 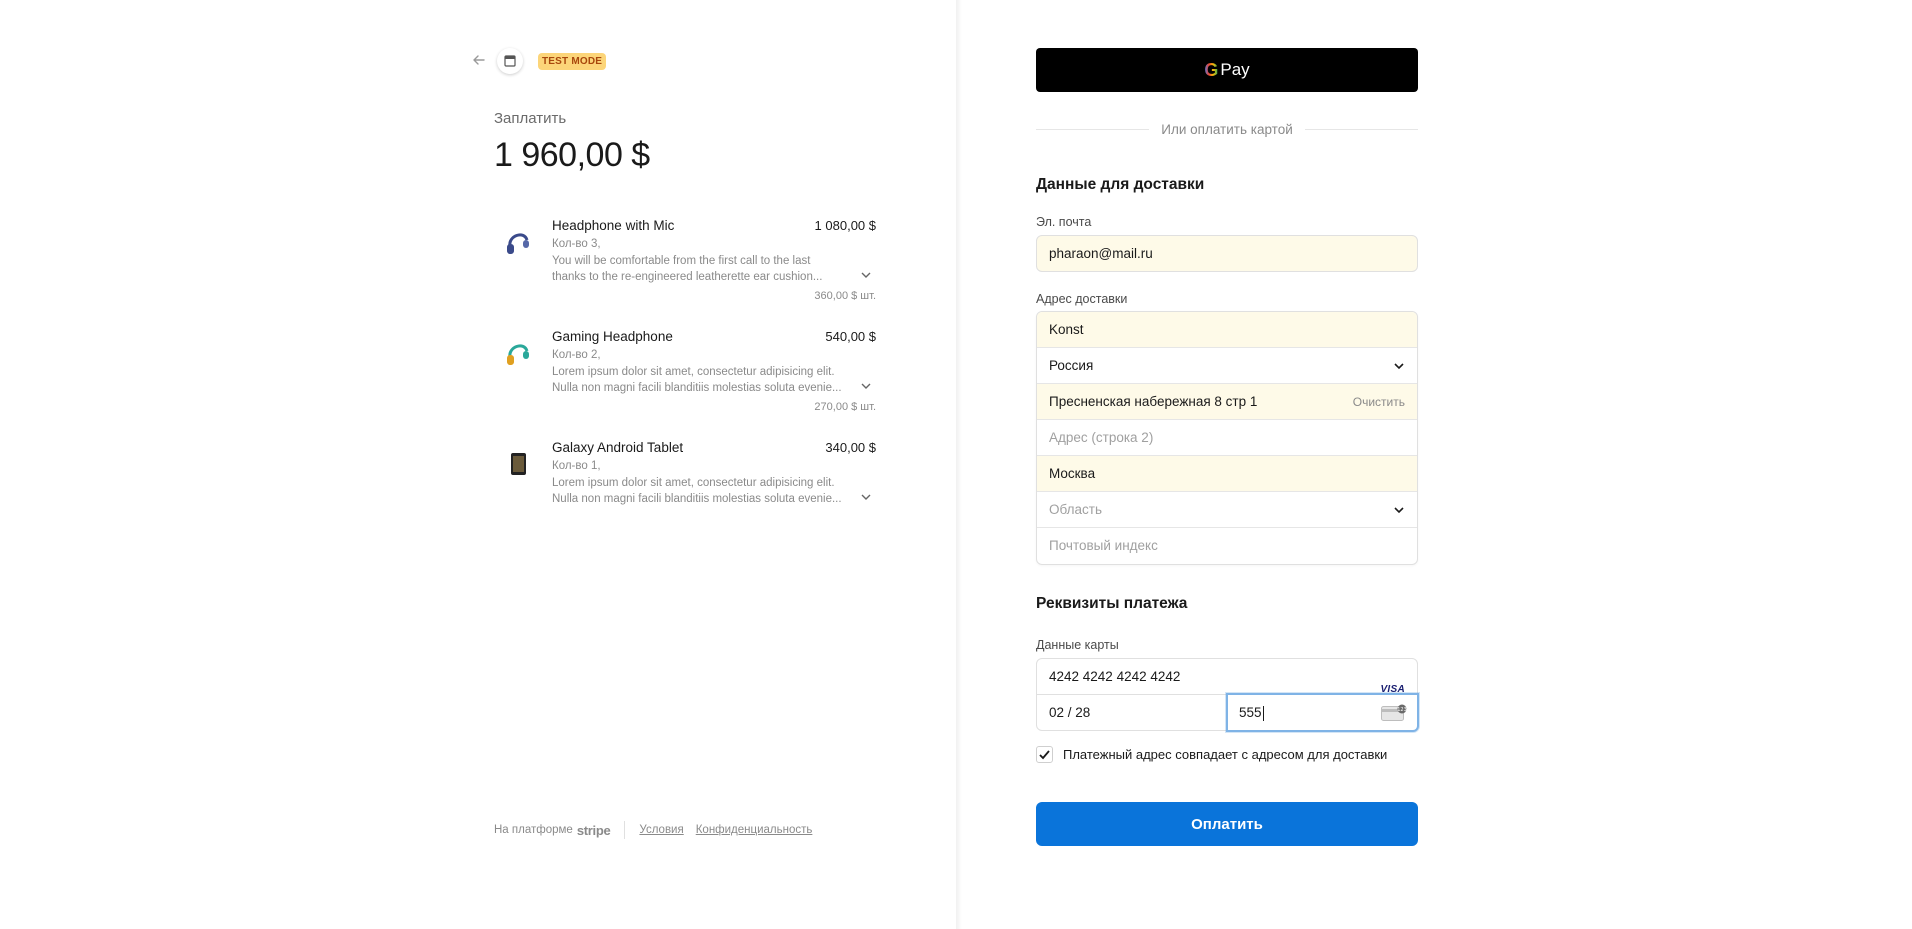 I want to click on stripe-logo: stripe, so click(x=594, y=830).